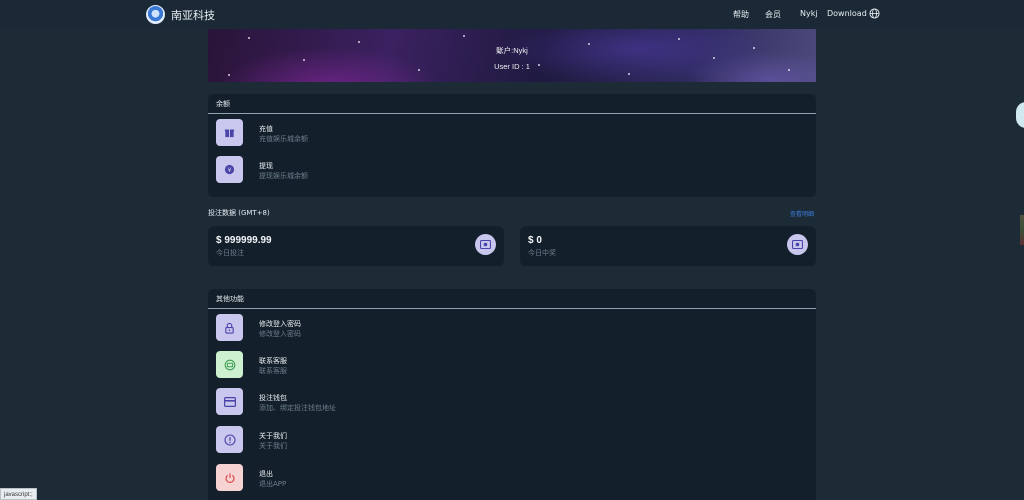 This screenshot has height=500, width=1024. What do you see at coordinates (512, 14) in the screenshot?
I see `top-navbar: 南亚科技 帮助 会员 Nykj Download` at bounding box center [512, 14].